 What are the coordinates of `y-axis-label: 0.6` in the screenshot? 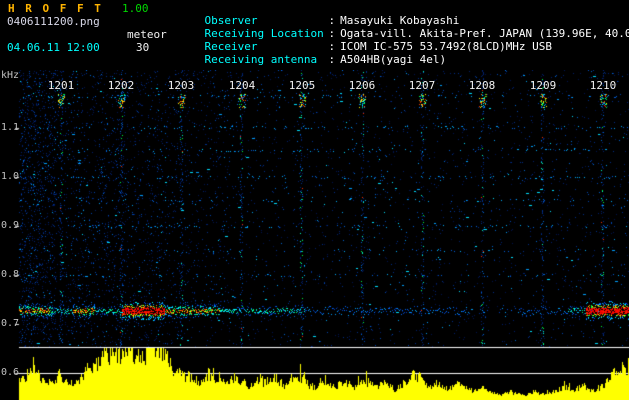 It's located at (10, 372).